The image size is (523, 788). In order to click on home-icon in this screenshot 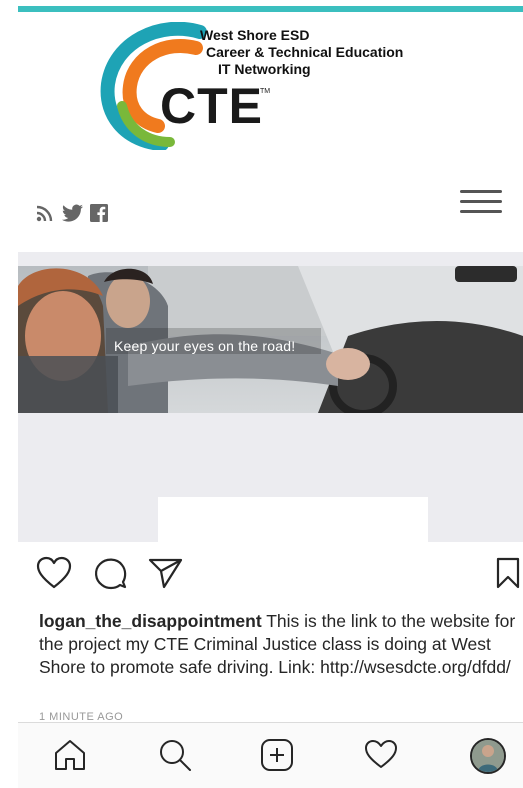, I will do `click(70, 755)`.